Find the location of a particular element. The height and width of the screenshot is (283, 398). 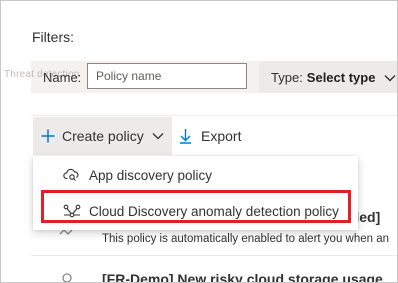

highlight-annotation-box is located at coordinates (196, 206).